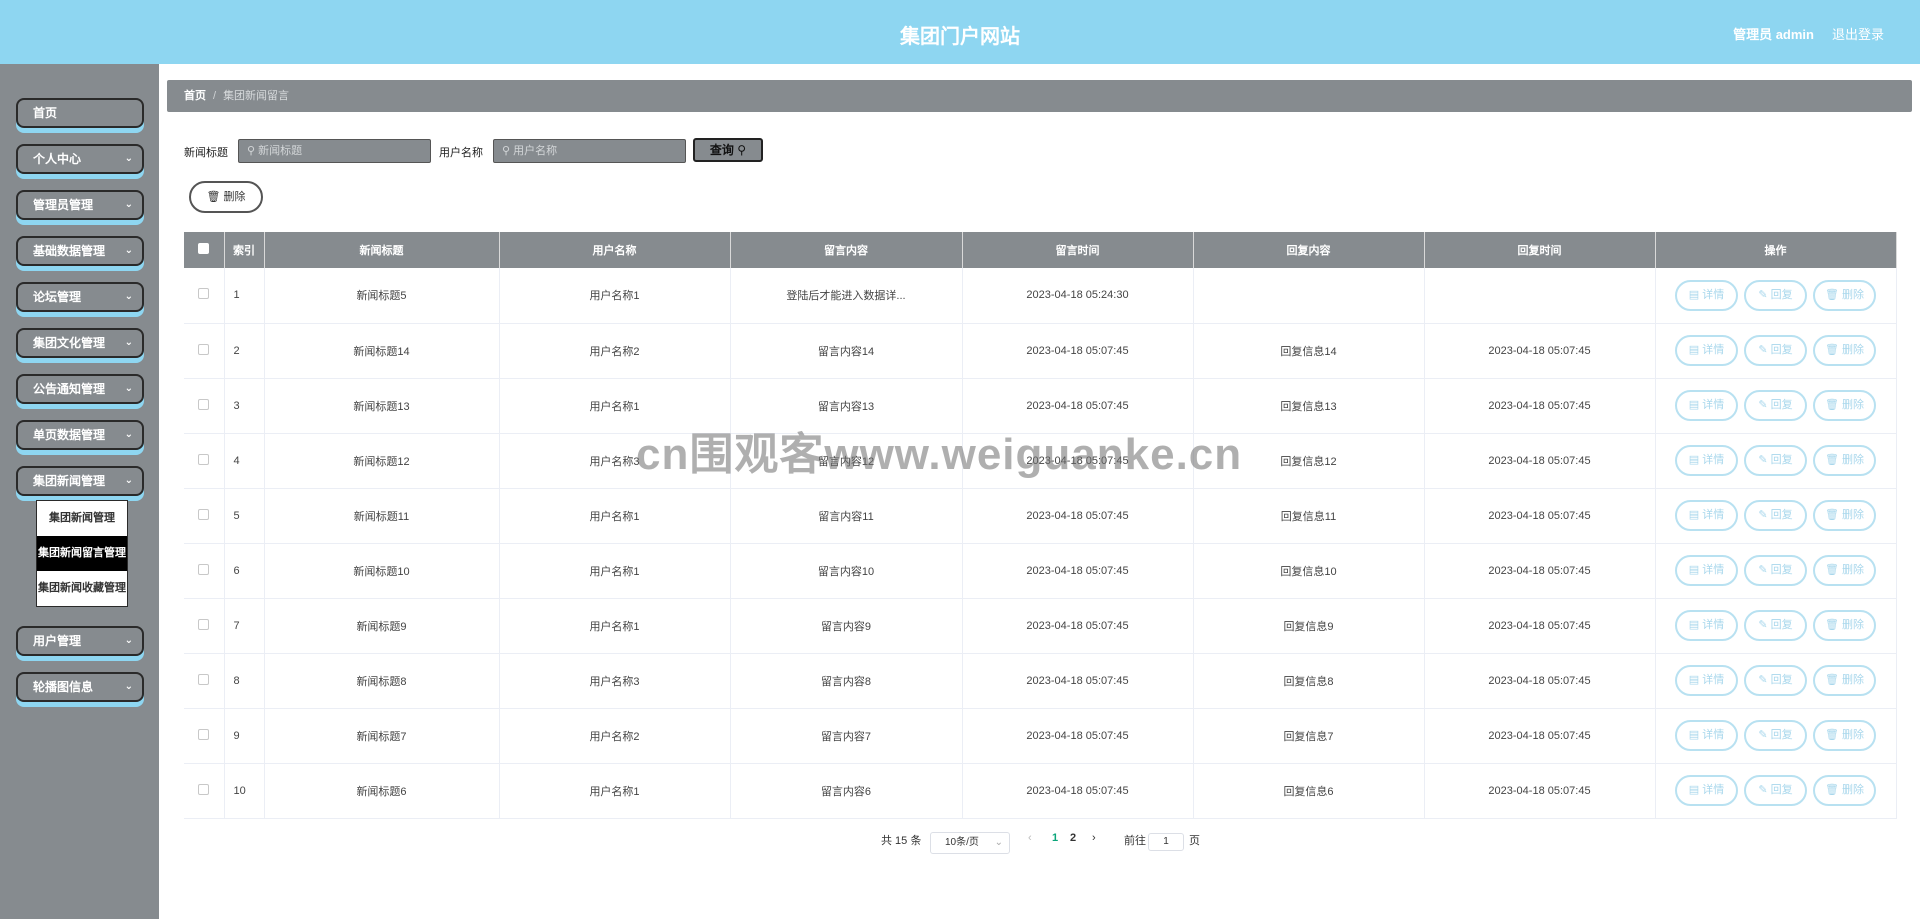  Describe the element at coordinates (846, 791) in the screenshot. I see `table-cell: 留言内容6` at that location.